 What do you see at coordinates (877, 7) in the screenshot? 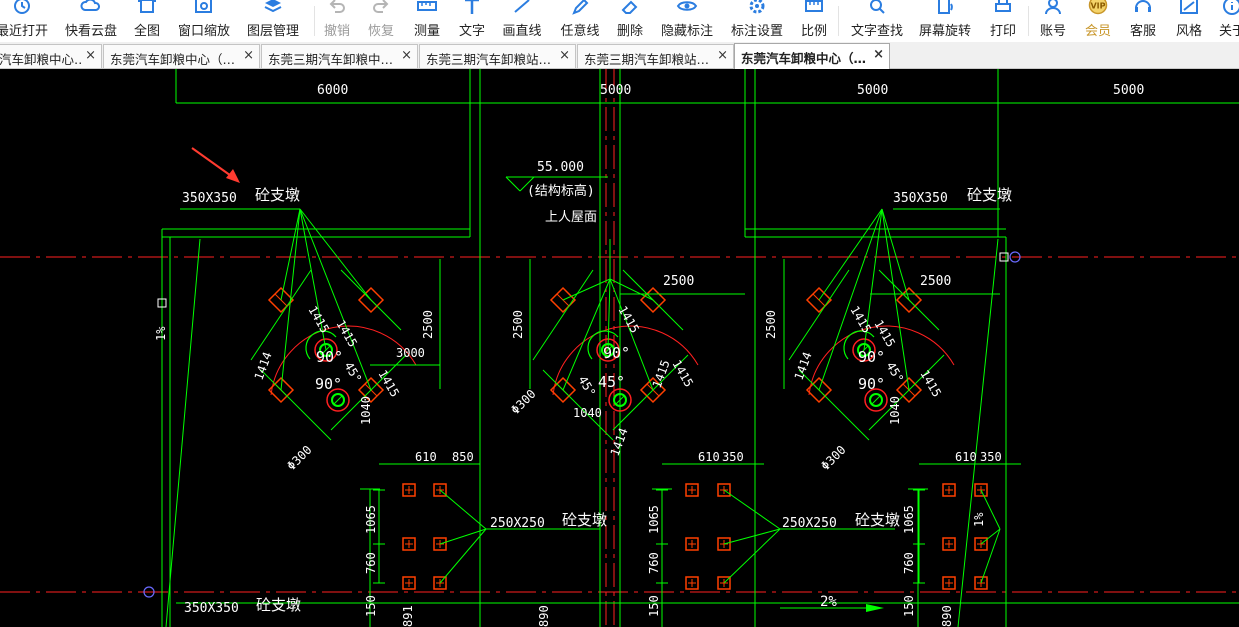
I see `text-search-icon` at bounding box center [877, 7].